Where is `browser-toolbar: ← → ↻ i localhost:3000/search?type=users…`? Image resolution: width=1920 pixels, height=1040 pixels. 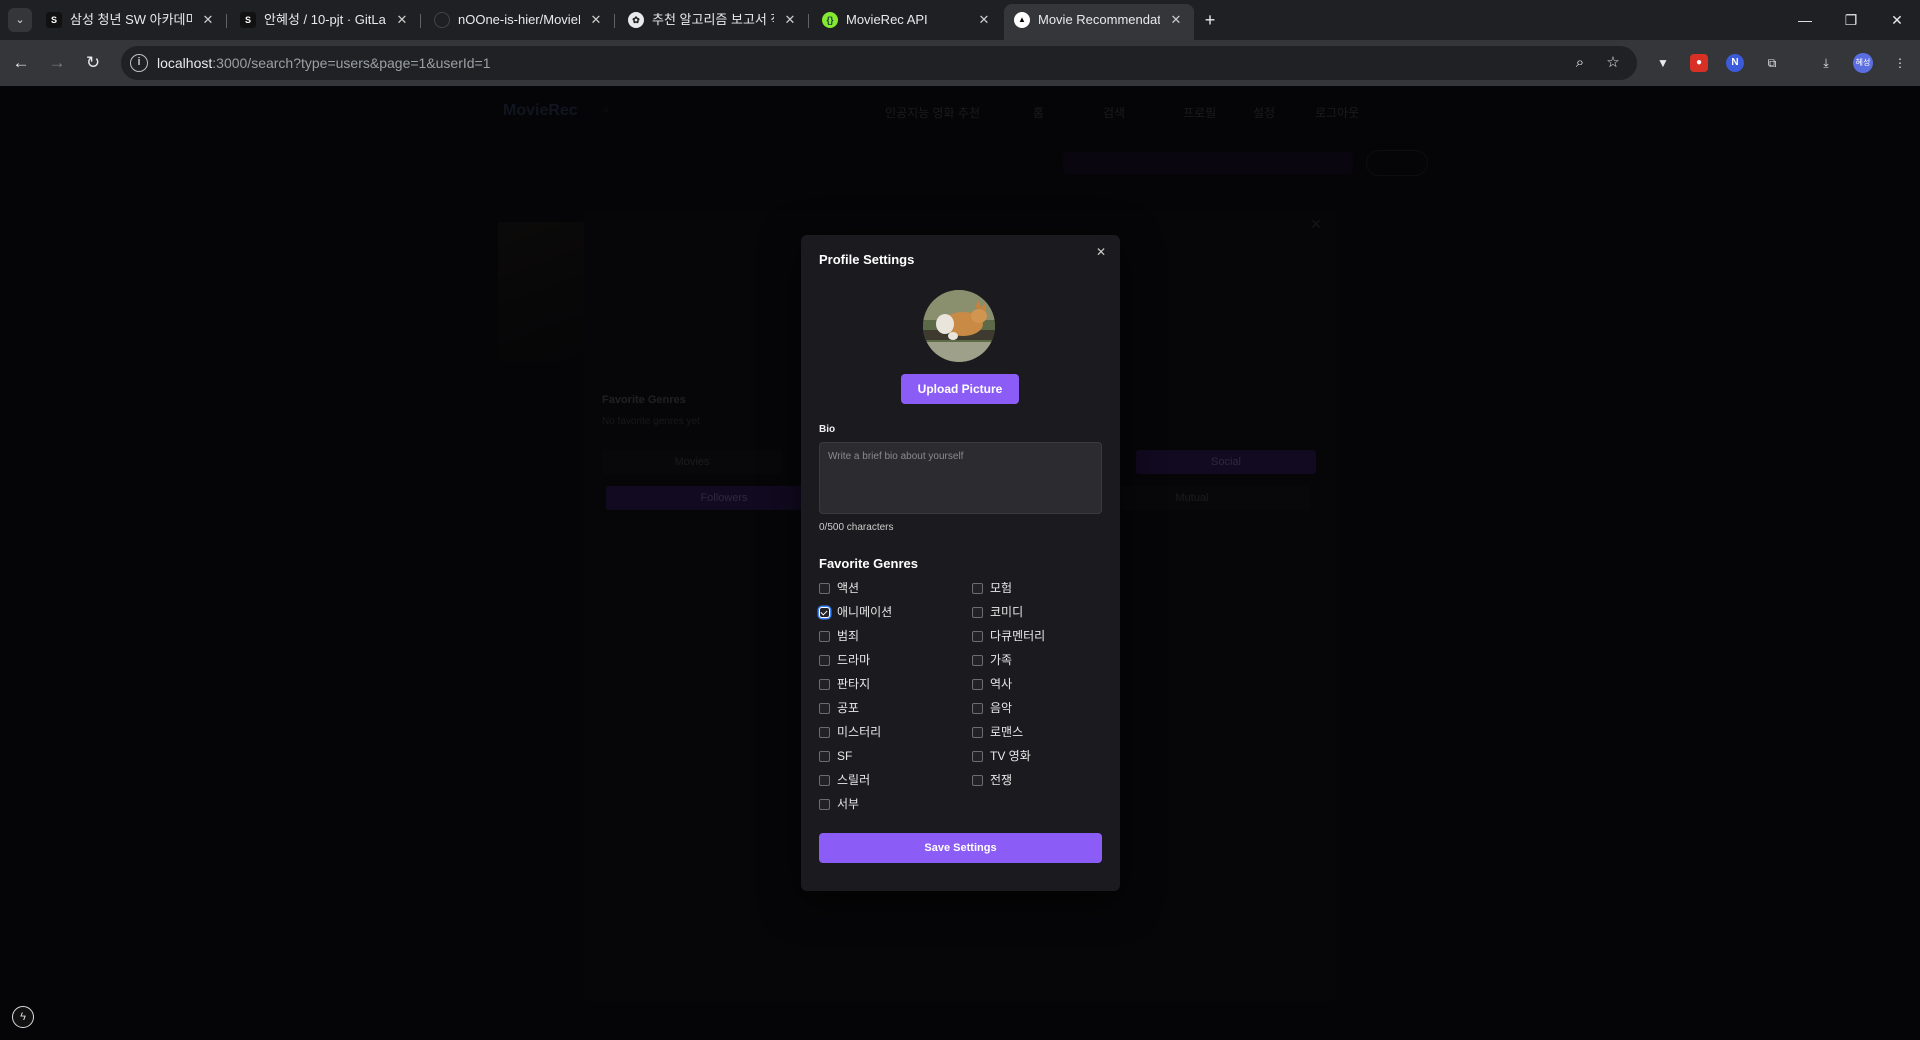 browser-toolbar: ← → ↻ i localhost:3000/search?type=users… is located at coordinates (960, 63).